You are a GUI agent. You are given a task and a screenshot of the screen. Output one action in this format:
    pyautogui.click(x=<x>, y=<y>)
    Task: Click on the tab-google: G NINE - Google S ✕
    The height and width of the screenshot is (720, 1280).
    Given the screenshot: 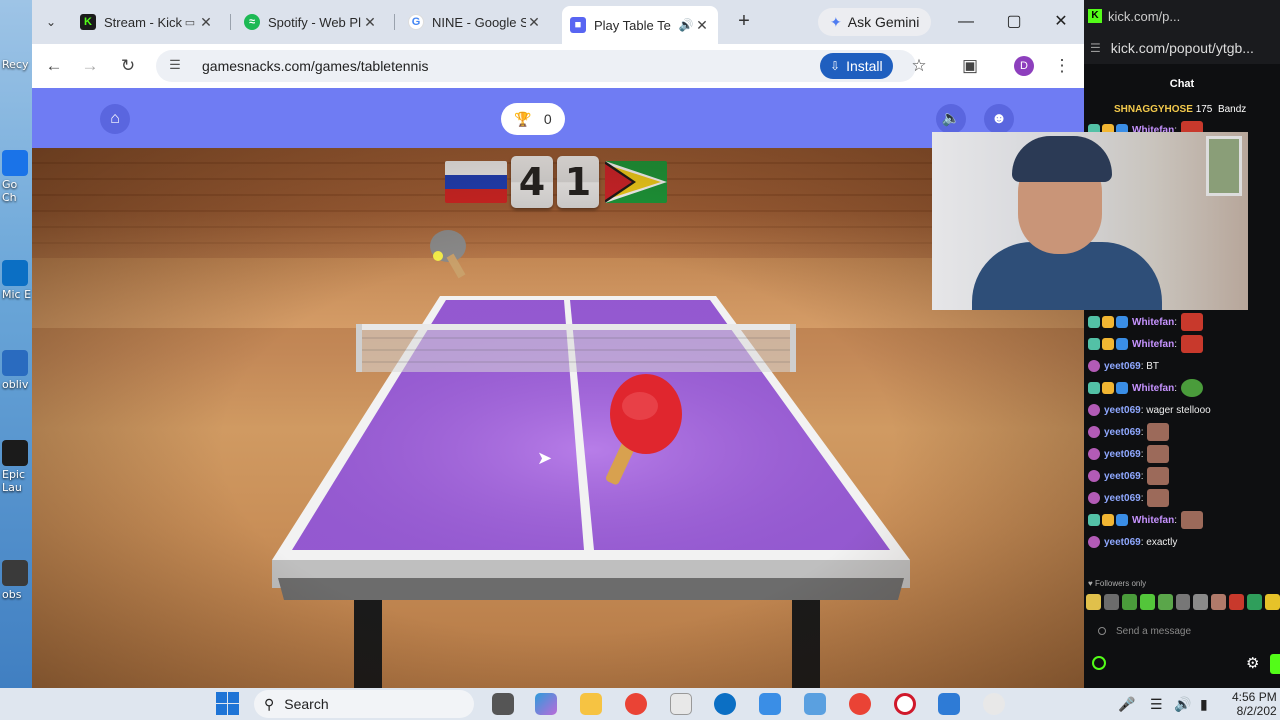 What is the action you would take?
    pyautogui.click(x=475, y=22)
    